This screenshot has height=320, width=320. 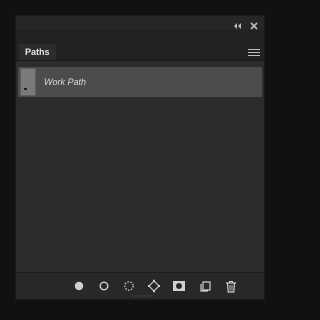 I want to click on add-mask-button, so click(x=179, y=286).